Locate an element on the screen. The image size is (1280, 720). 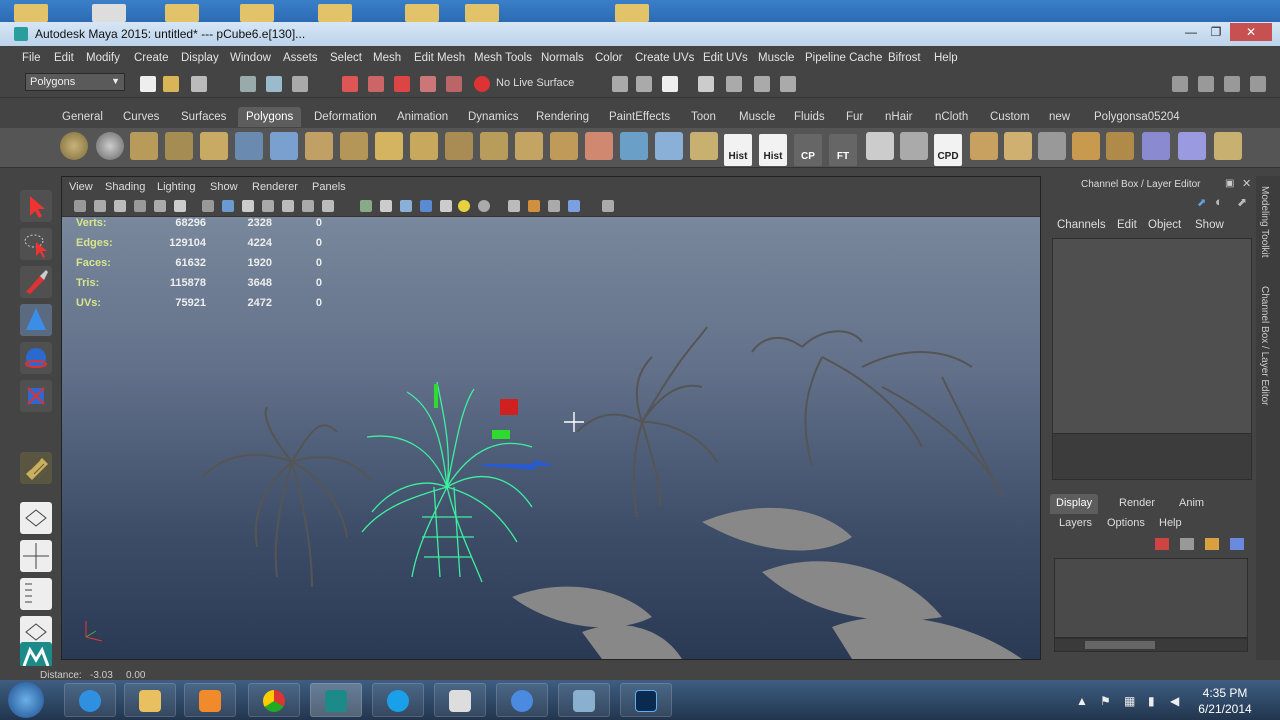
history-button-2: Hist is located at coordinates (773, 150).